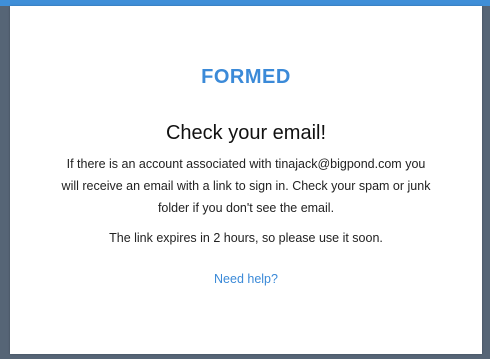 This screenshot has height=359, width=490. What do you see at coordinates (246, 133) in the screenshot?
I see `page-title: Check your email!` at bounding box center [246, 133].